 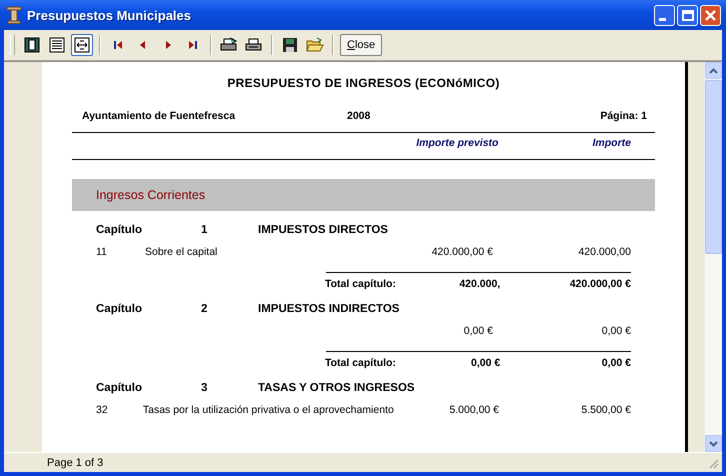 I want to click on scroll-down-icon, so click(x=713, y=443).